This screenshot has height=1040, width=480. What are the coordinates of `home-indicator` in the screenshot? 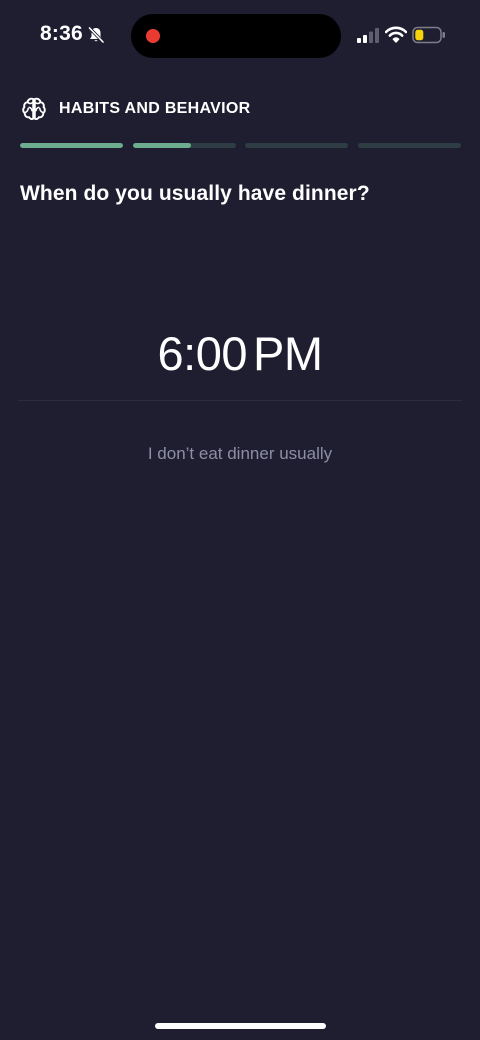 It's located at (240, 1026).